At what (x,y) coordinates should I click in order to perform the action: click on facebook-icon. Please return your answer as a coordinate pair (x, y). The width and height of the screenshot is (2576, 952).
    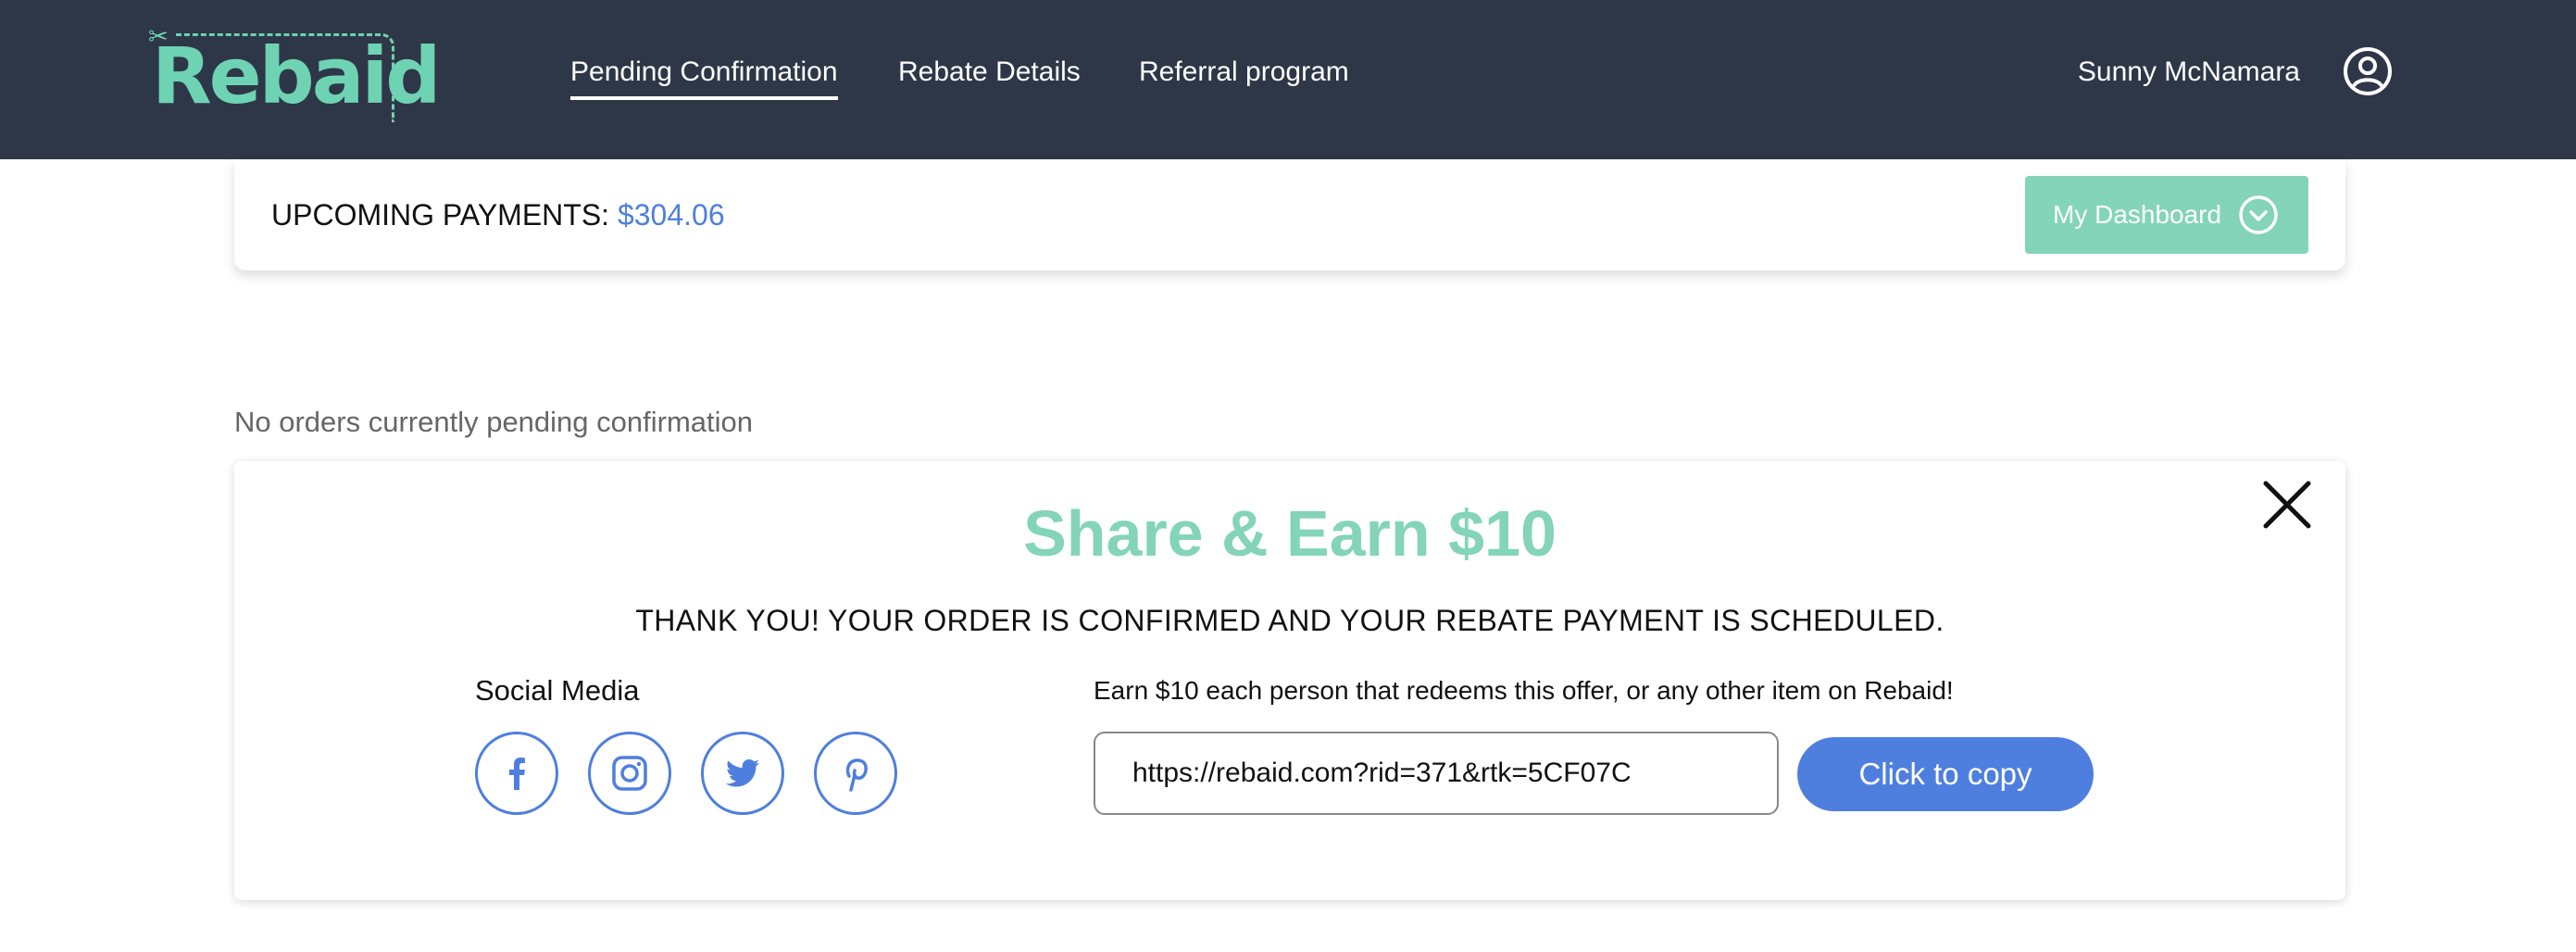
    Looking at the image, I should click on (517, 774).